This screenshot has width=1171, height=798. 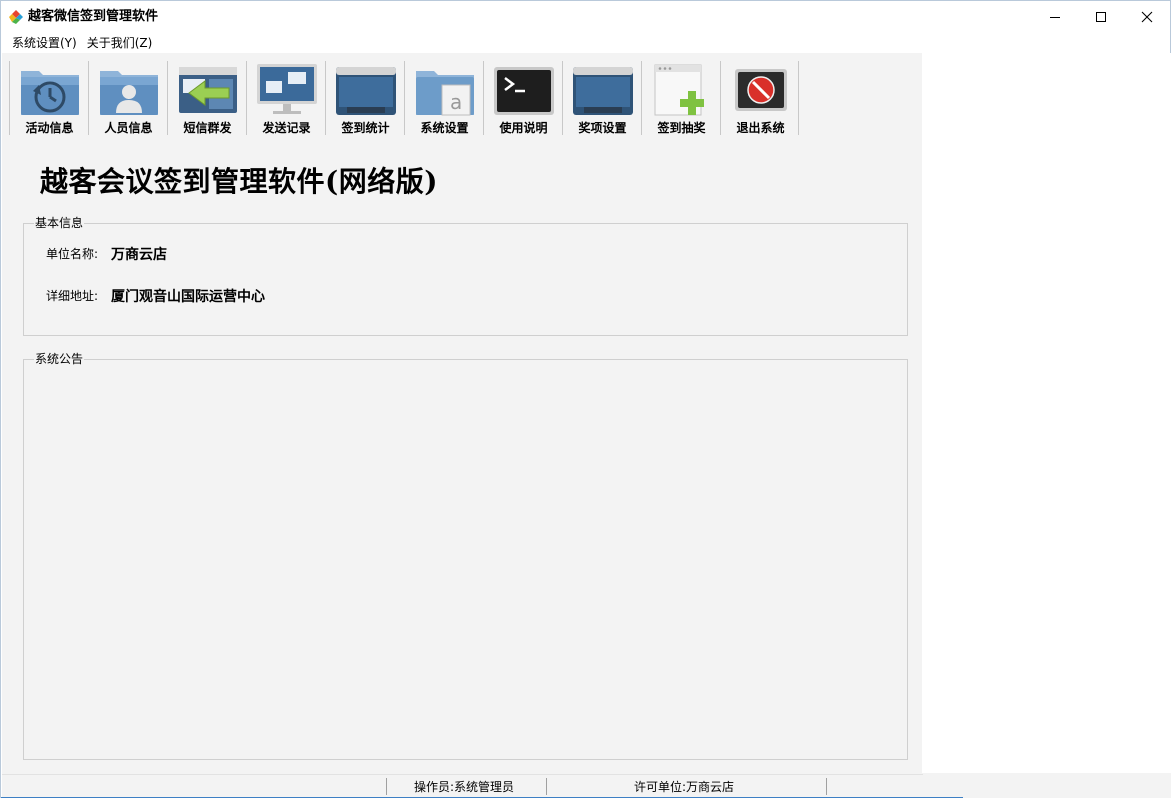 I want to click on add-window-icon, so click(x=679, y=90).